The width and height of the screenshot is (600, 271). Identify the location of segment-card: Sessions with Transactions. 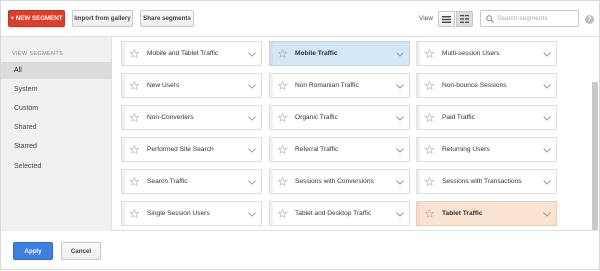
(486, 181).